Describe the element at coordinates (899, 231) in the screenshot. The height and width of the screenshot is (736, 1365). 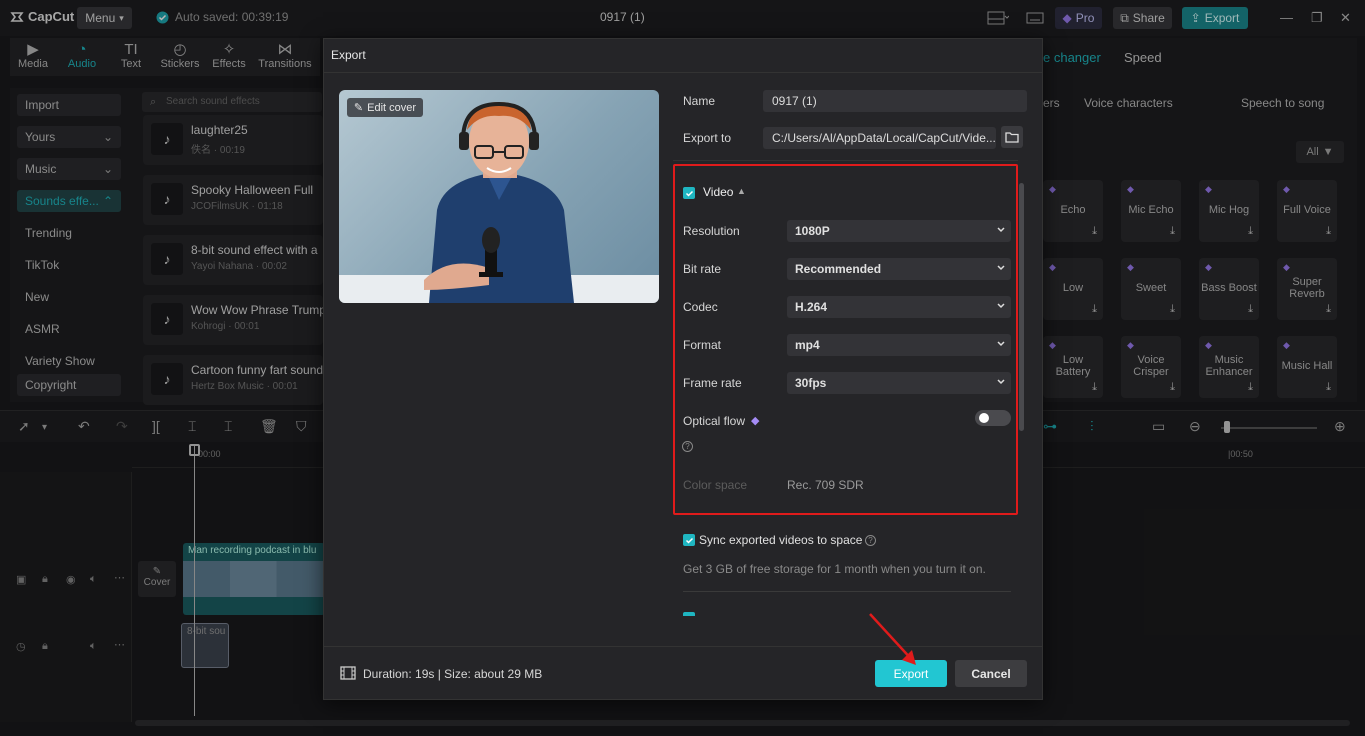
I see `resolution-select: 1080P` at that location.